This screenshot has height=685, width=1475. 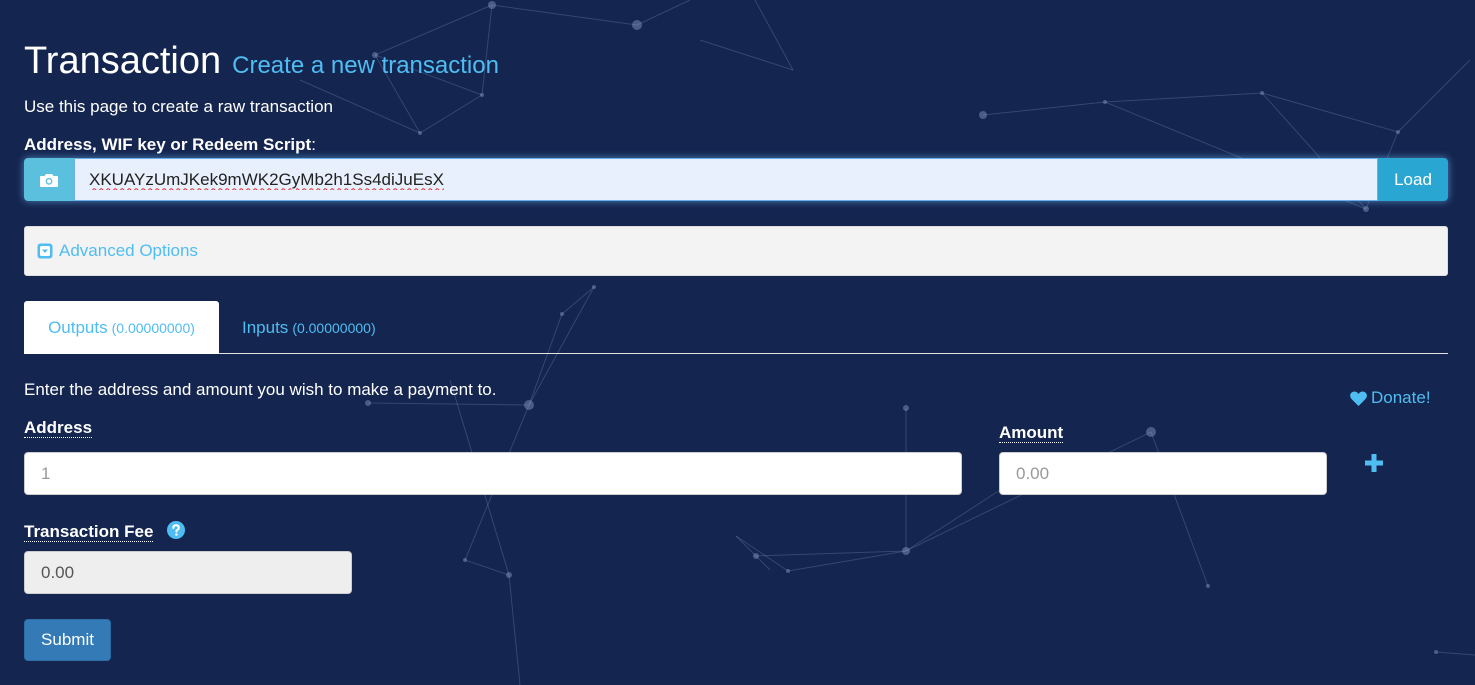 I want to click on page-subtitle: Create a new transaction, so click(x=365, y=65).